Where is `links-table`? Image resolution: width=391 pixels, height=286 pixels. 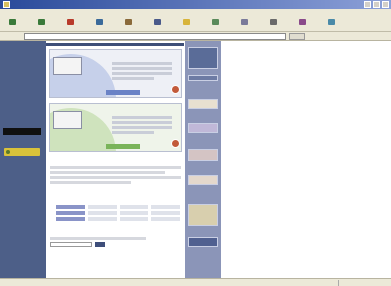
links-table is located at coordinates (118, 214).